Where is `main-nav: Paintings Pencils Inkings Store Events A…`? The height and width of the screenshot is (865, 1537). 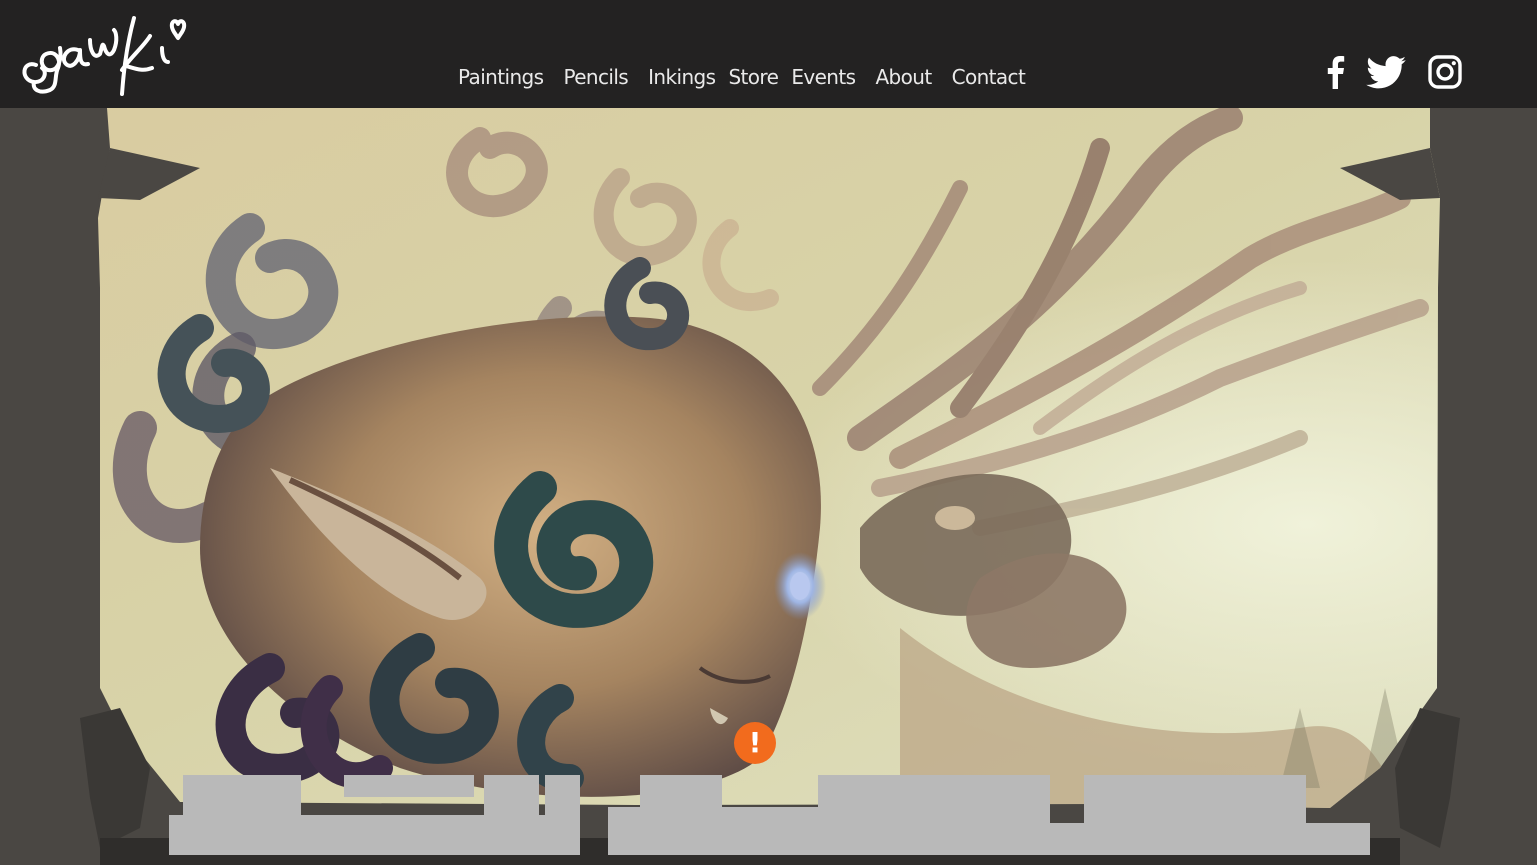
main-nav: Paintings Pencils Inkings Store Events A… is located at coordinates (742, 77).